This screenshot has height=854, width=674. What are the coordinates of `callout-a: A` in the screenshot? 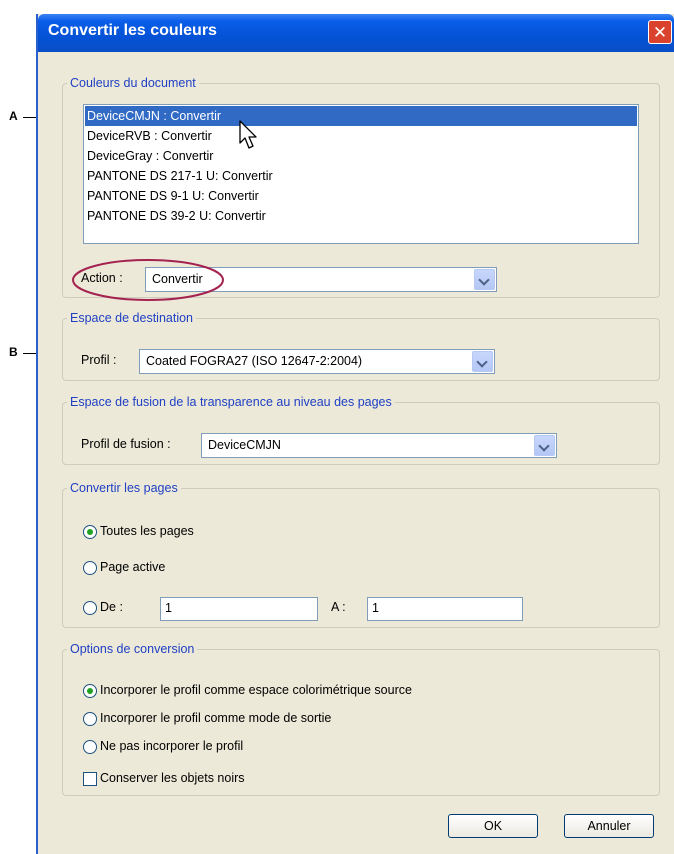 It's located at (13, 116).